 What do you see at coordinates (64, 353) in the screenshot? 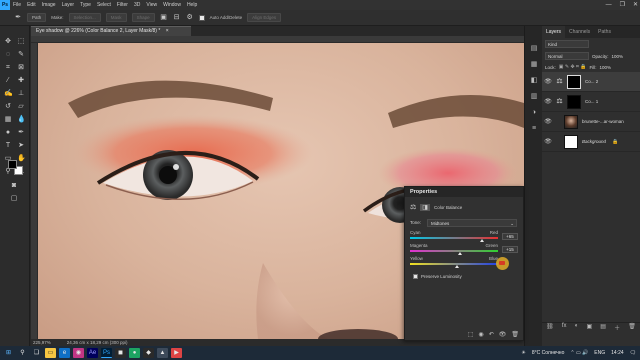
I see `edge-icon: e` at bounding box center [64, 353].